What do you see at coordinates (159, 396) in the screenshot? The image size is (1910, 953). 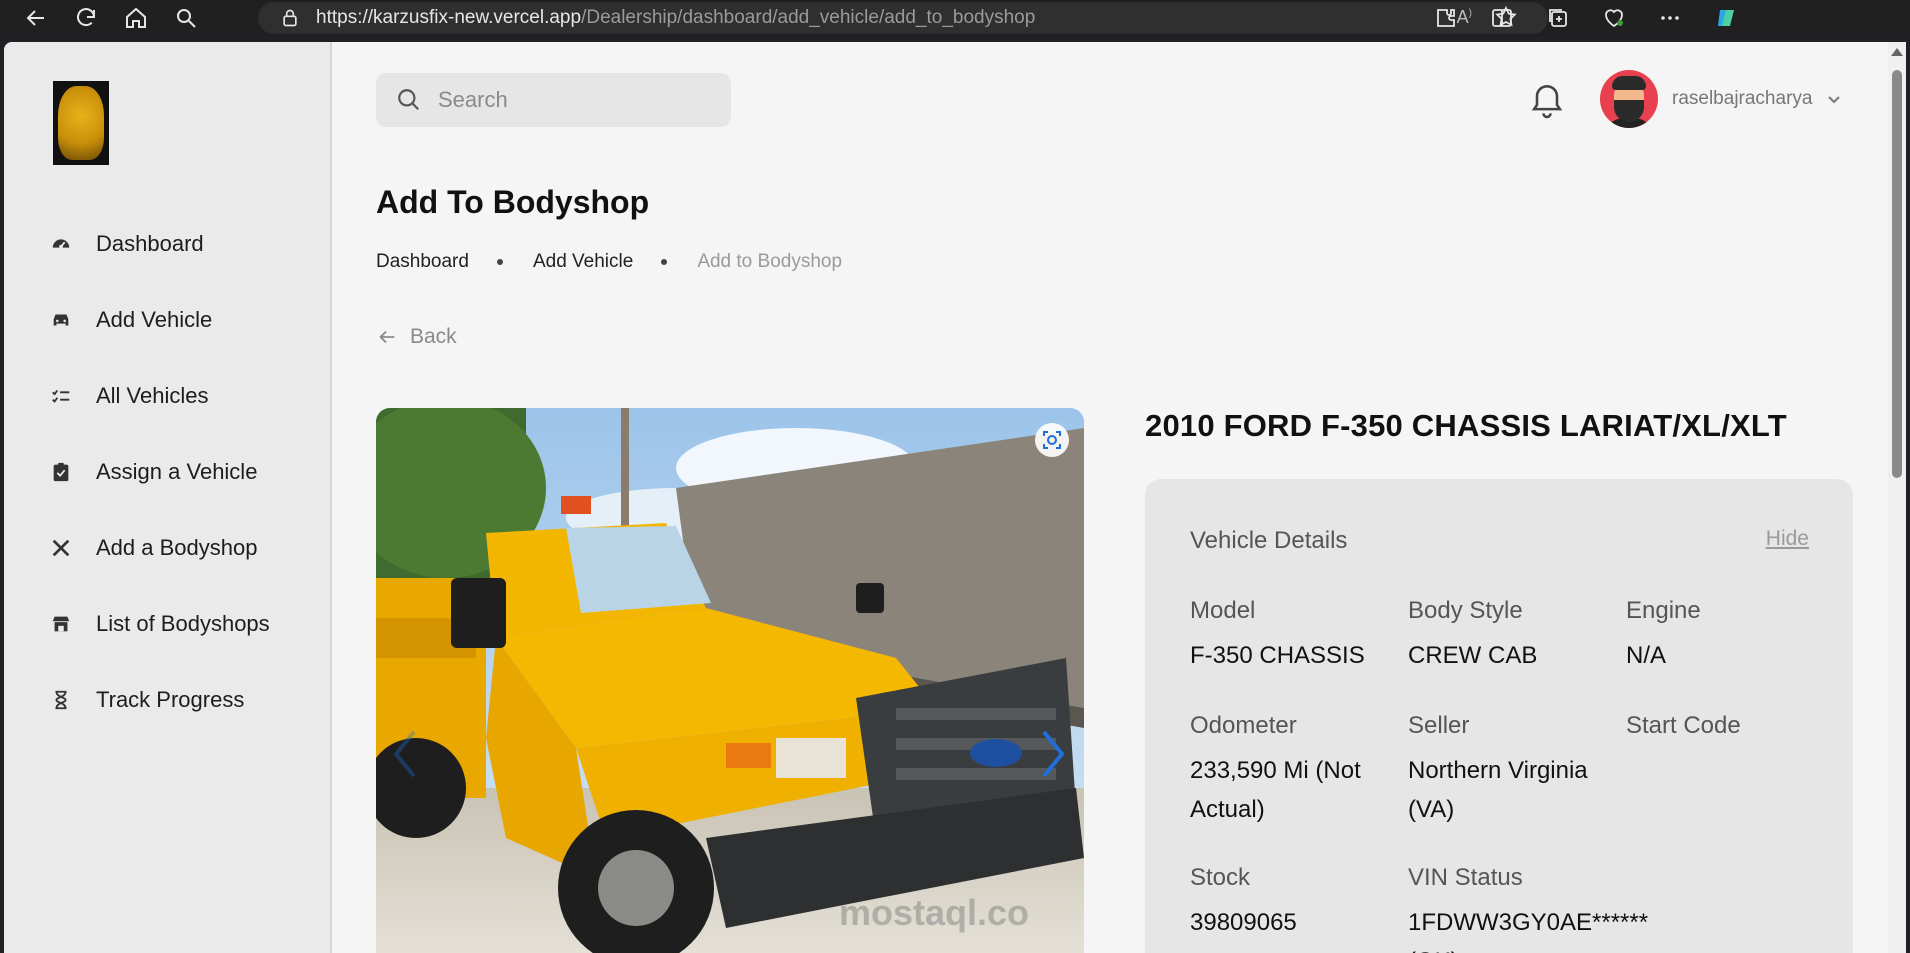 I see `sidebar-item-all-vehicles: All Vehicles` at bounding box center [159, 396].